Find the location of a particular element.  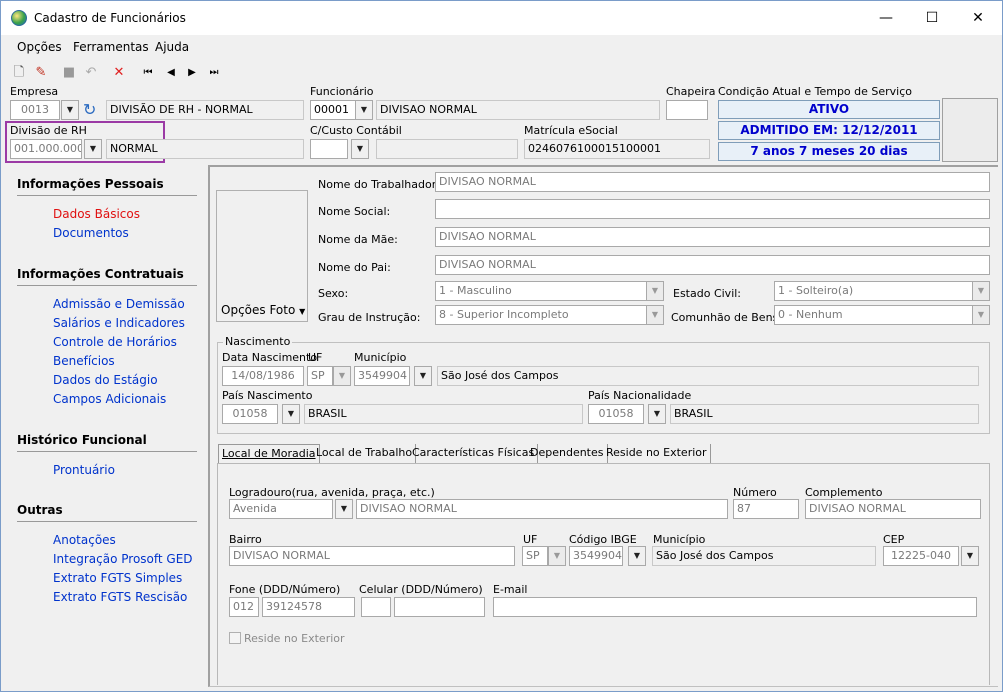

numero-label: Número is located at coordinates (755, 492).